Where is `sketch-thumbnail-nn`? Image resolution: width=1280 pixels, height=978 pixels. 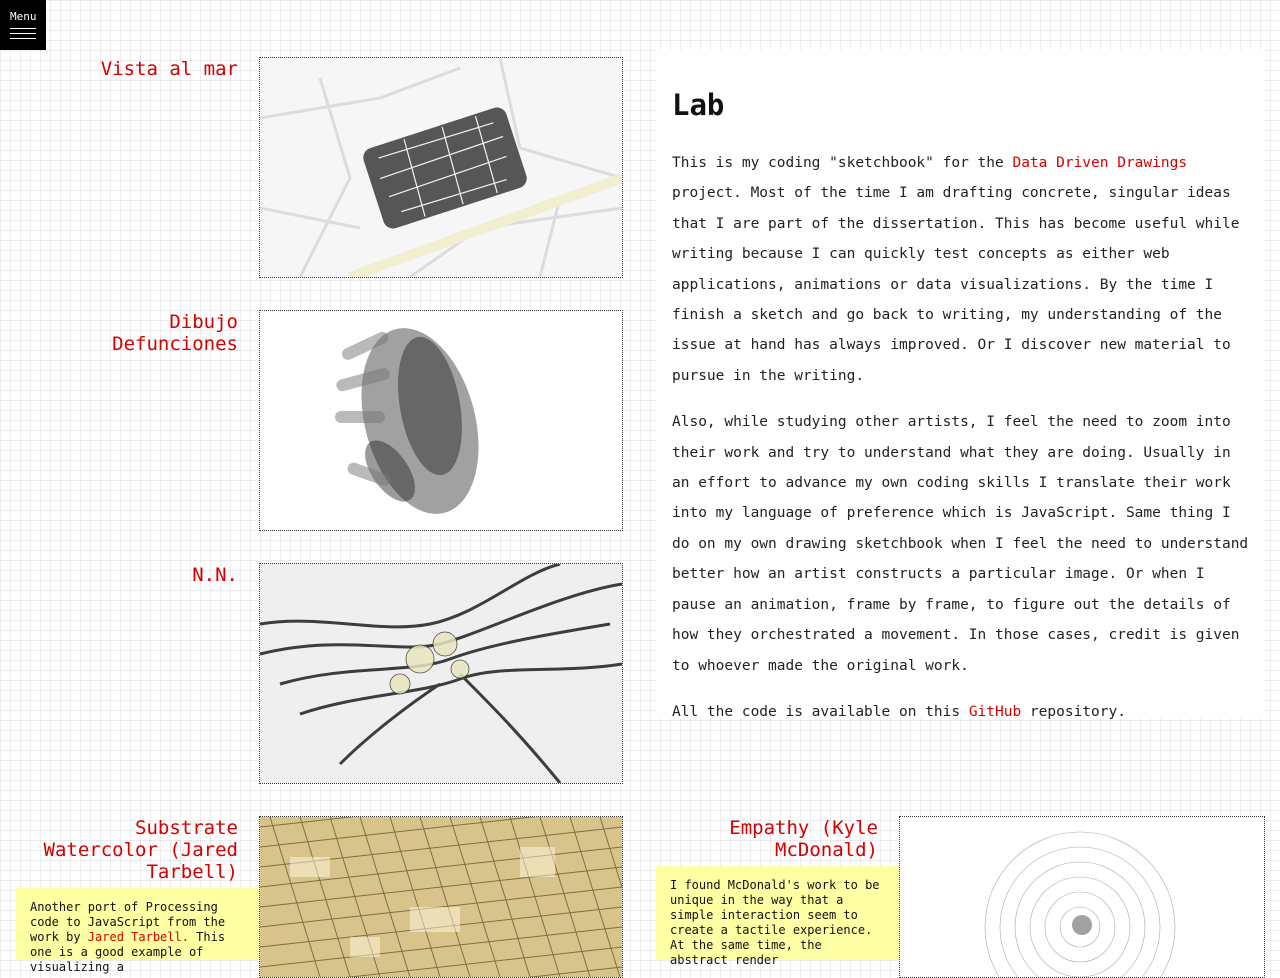 sketch-thumbnail-nn is located at coordinates (441, 673).